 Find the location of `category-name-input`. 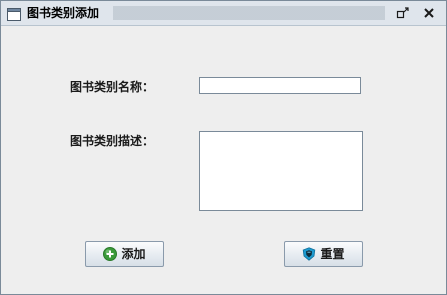

category-name-input is located at coordinates (280, 85).